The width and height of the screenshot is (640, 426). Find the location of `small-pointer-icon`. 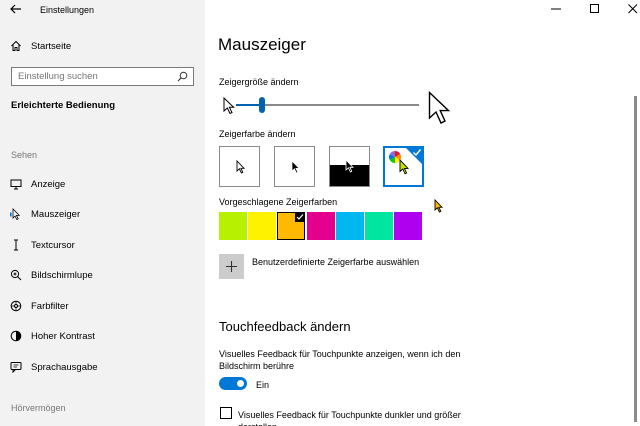

small-pointer-icon is located at coordinates (229, 106).